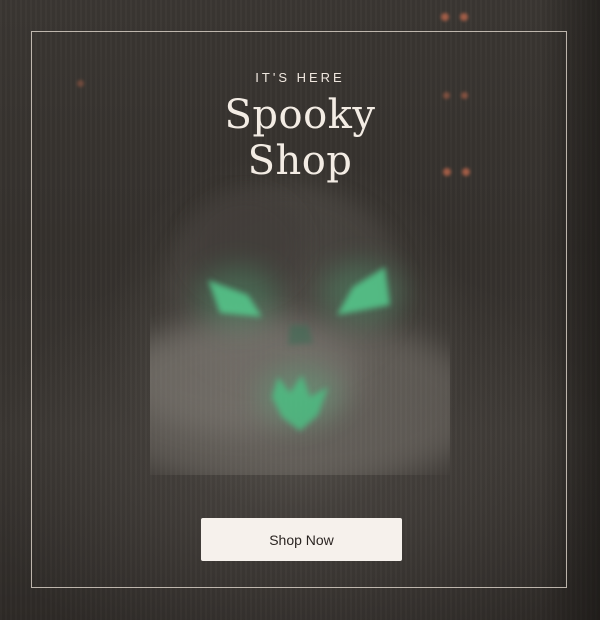  I want to click on banner-title: Spooky Shop, so click(300, 138).